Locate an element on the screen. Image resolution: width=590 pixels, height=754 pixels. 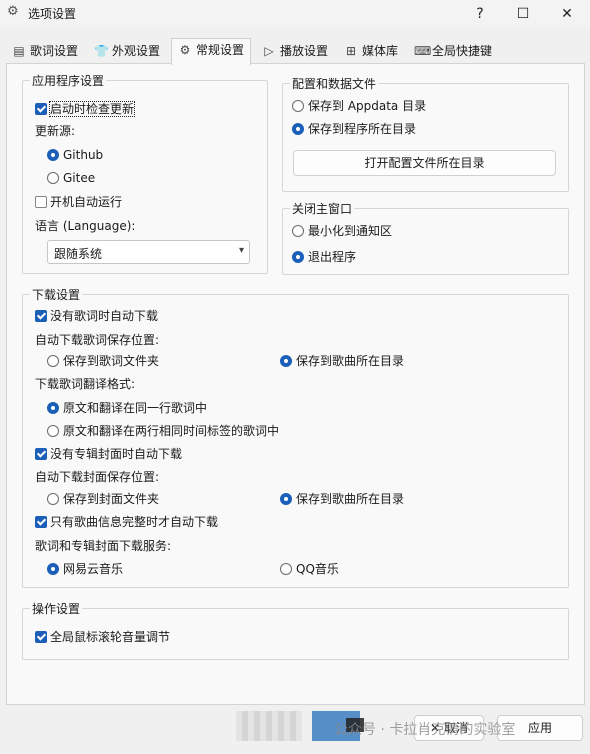
tab-media-library: ⊞ 媒体库 is located at coordinates (371, 51).